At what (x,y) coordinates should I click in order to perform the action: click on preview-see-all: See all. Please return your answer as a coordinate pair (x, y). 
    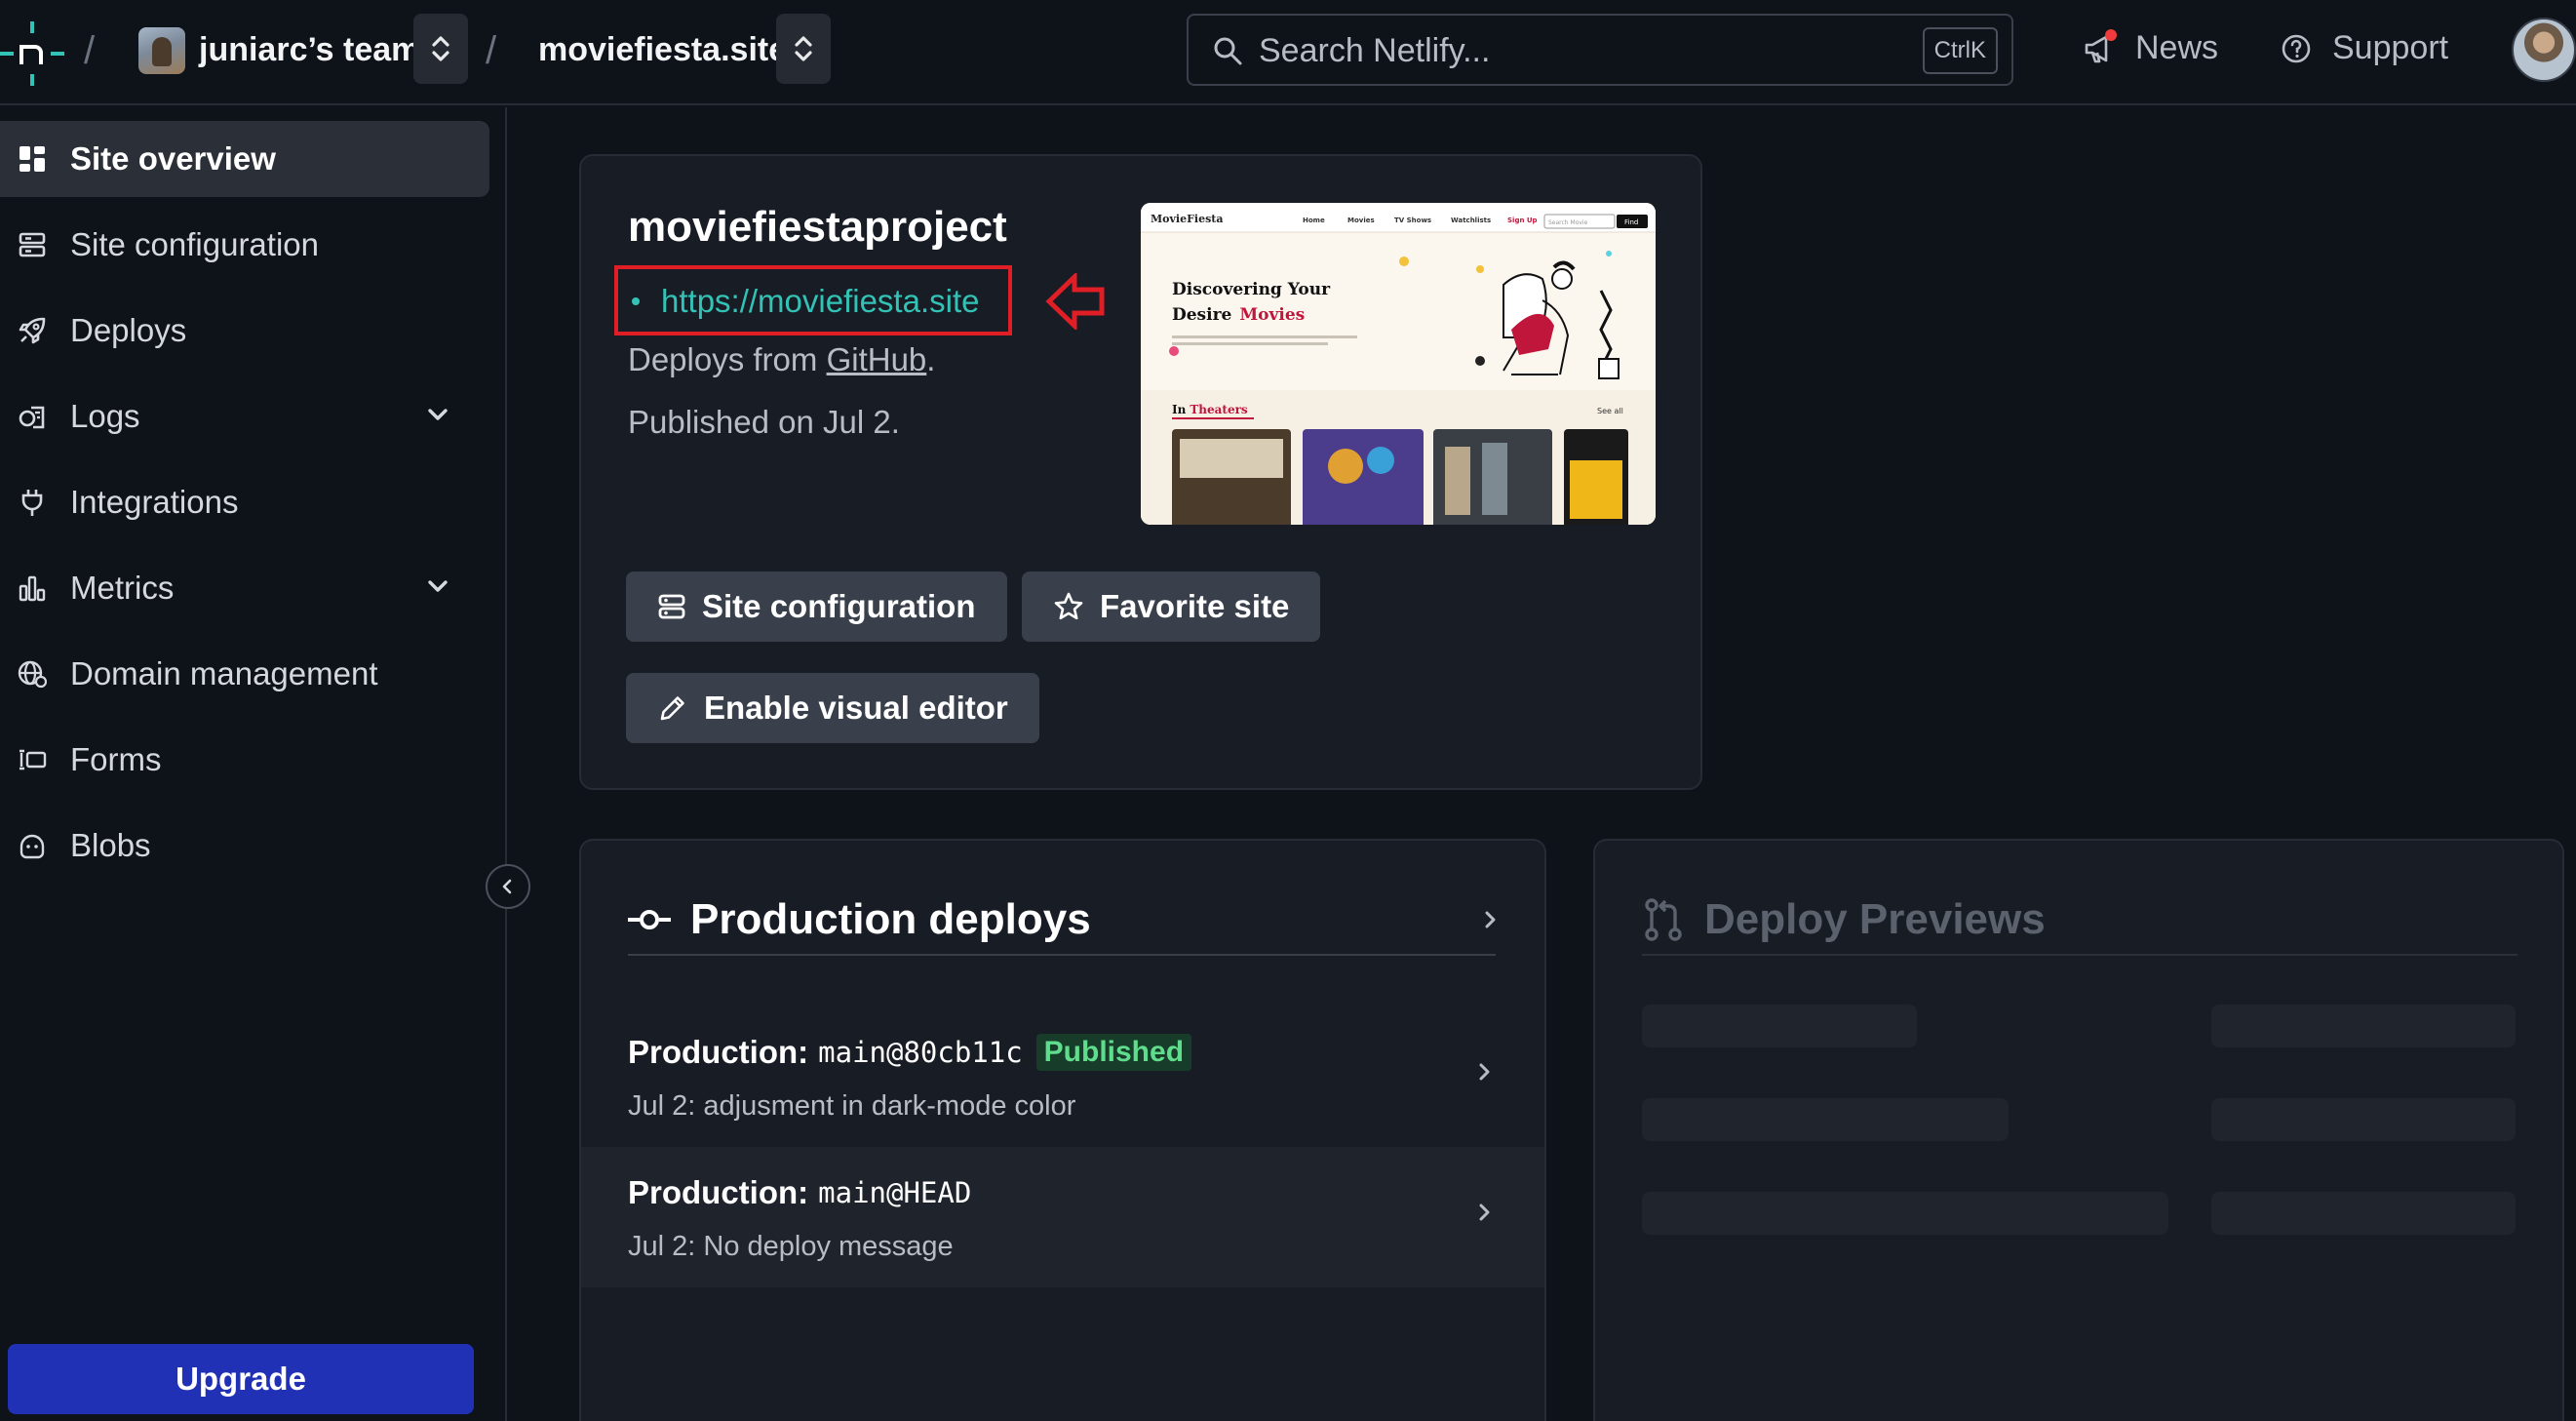
    Looking at the image, I should click on (1610, 411).